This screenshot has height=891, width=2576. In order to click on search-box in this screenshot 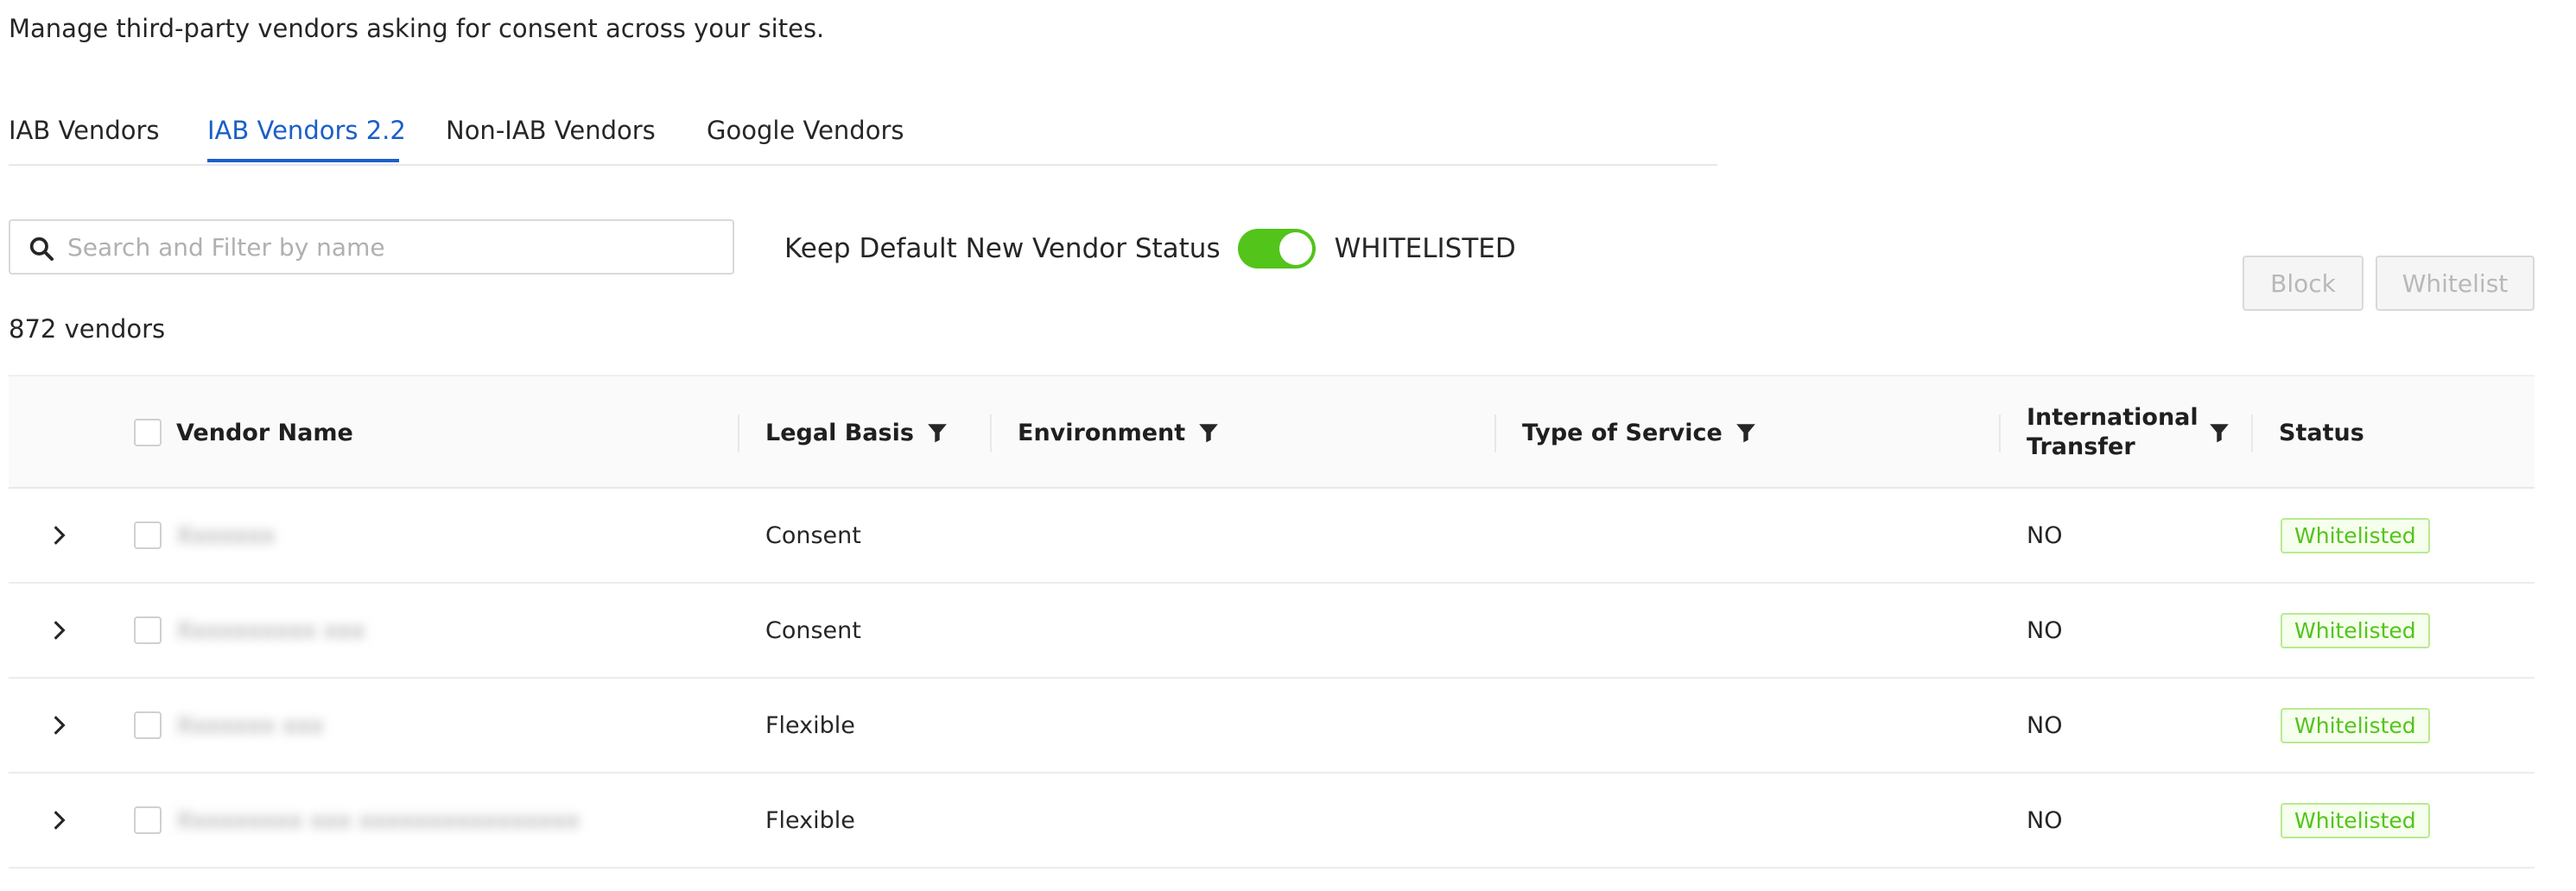, I will do `click(371, 247)`.